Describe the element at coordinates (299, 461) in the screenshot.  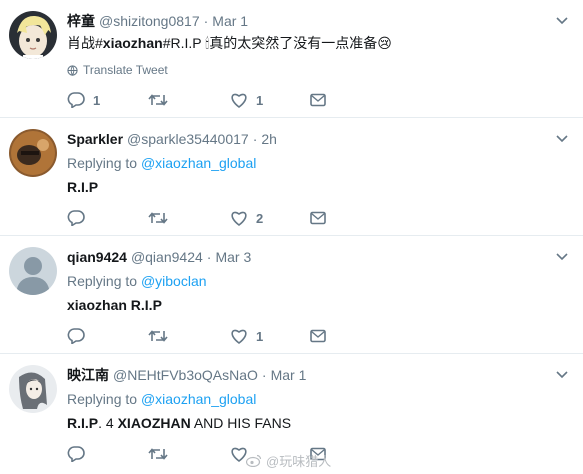
I see `watermark-text: @玩味猎人` at that location.